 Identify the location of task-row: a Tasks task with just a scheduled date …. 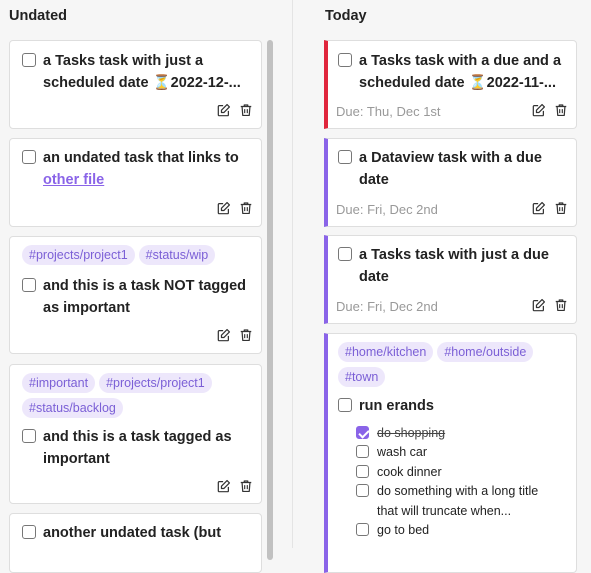
(134, 72).